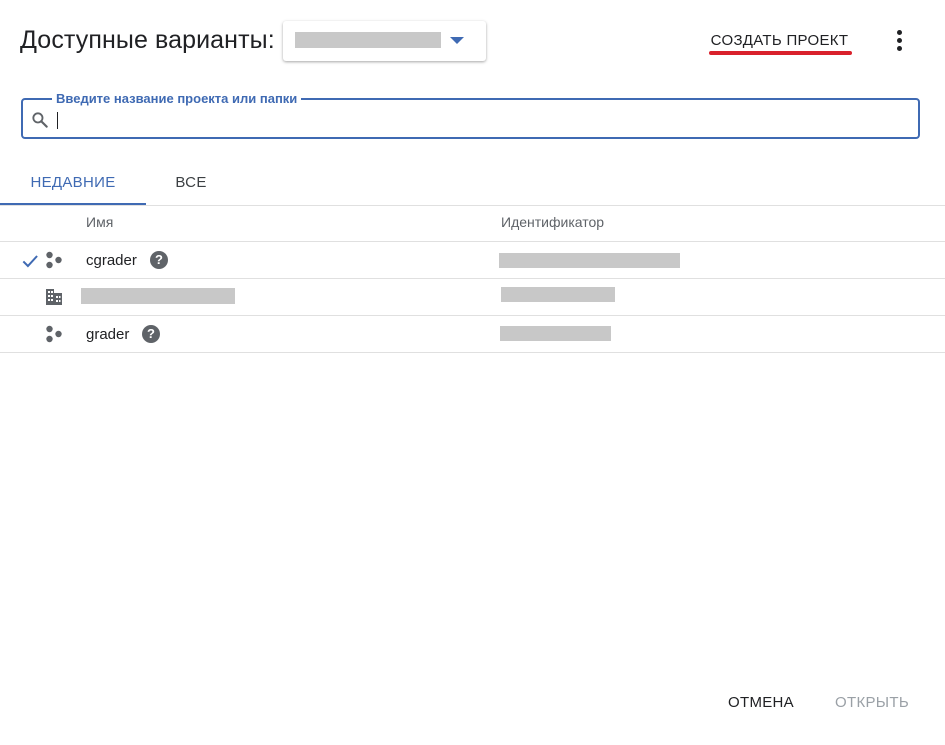  Describe the element at coordinates (900, 41) in the screenshot. I see `more-options-icon` at that location.